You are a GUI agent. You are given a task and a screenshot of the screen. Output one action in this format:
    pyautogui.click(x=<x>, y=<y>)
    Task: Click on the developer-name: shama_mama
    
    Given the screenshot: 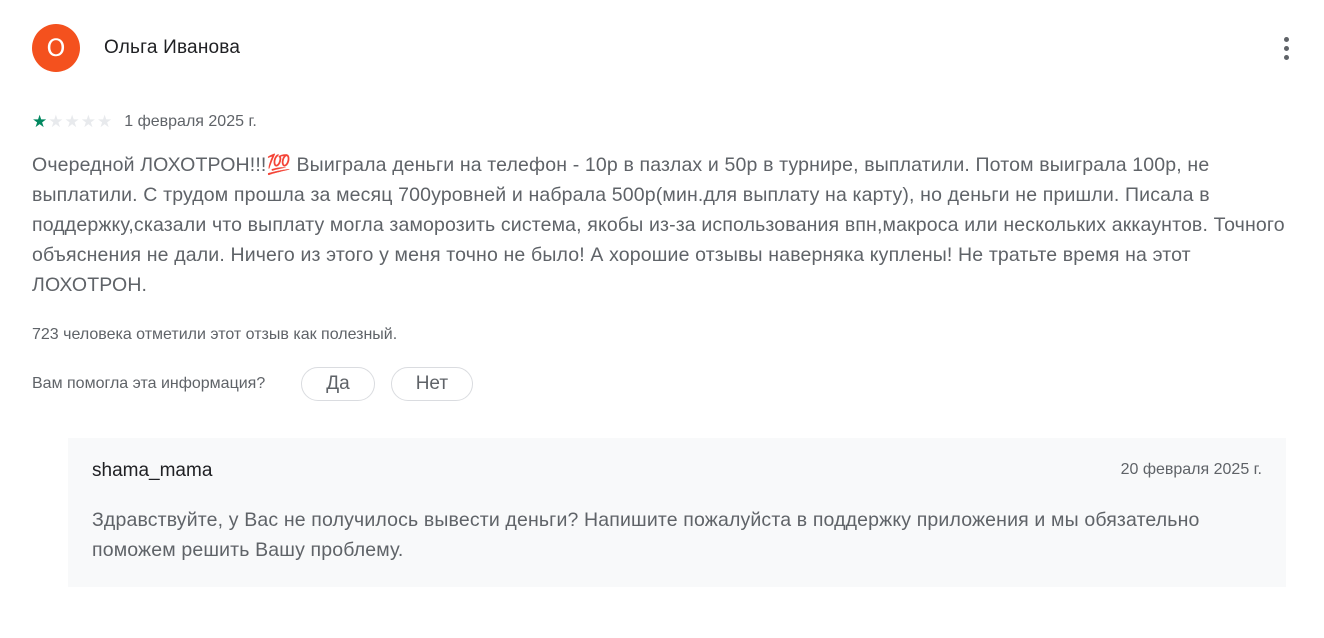 What is the action you would take?
    pyautogui.click(x=152, y=470)
    